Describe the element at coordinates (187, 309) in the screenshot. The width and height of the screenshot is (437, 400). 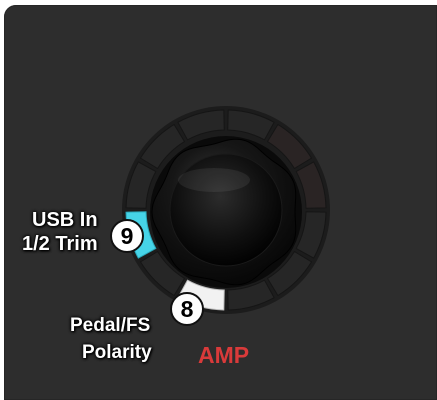
I see `callout-badge-pedal-polarity: 8` at that location.